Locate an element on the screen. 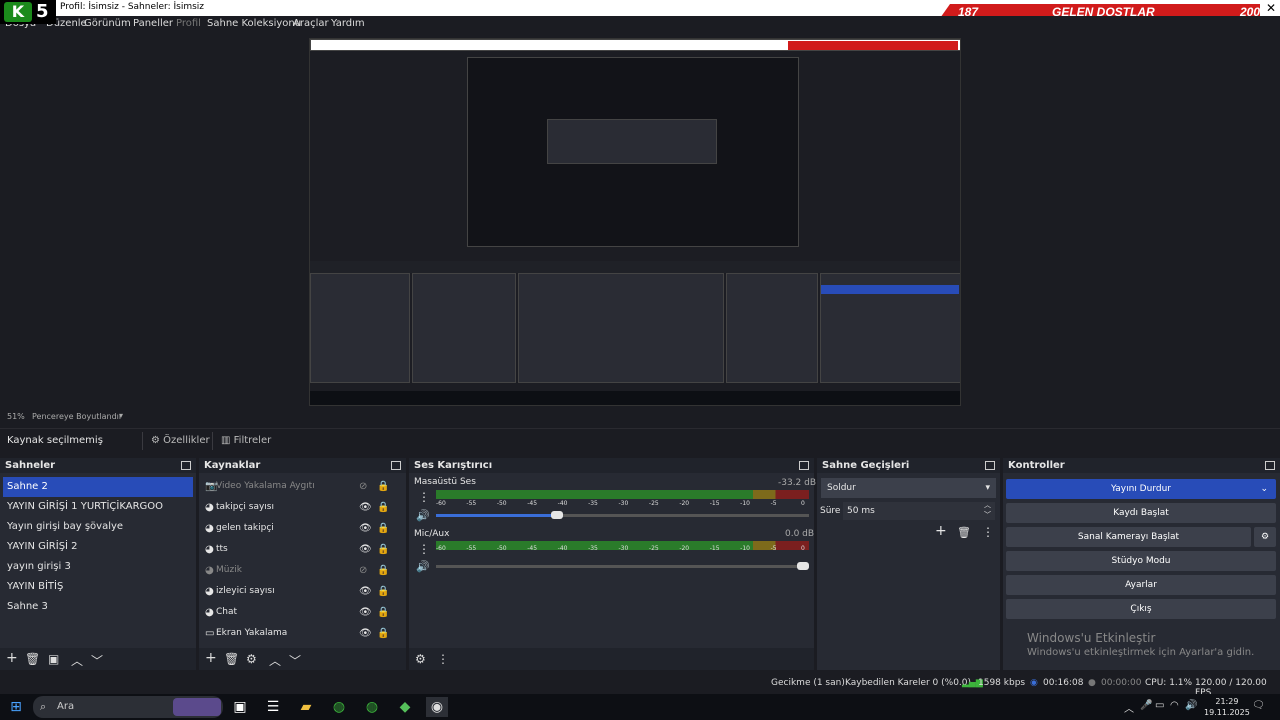  scene-item: YAYIN GİRİŞİ 2 is located at coordinates (98, 547).